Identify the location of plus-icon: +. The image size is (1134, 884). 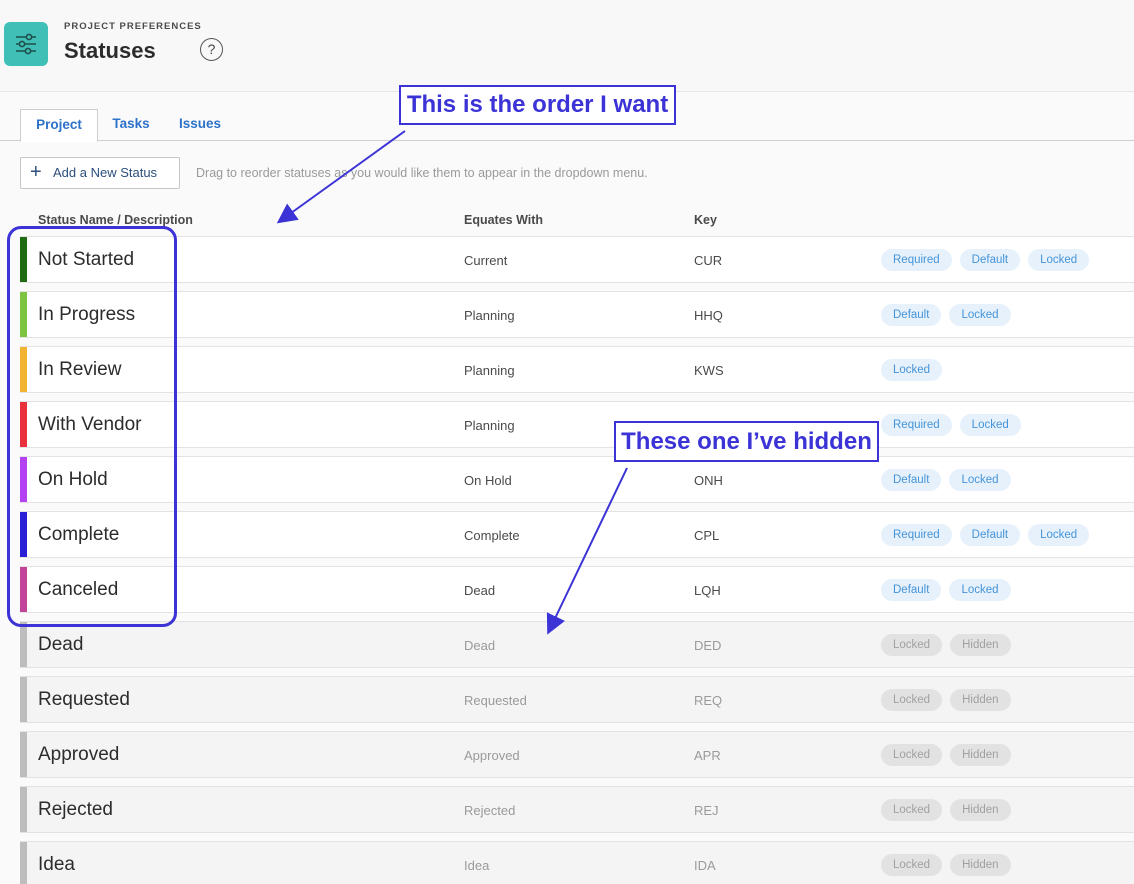
(36, 172).